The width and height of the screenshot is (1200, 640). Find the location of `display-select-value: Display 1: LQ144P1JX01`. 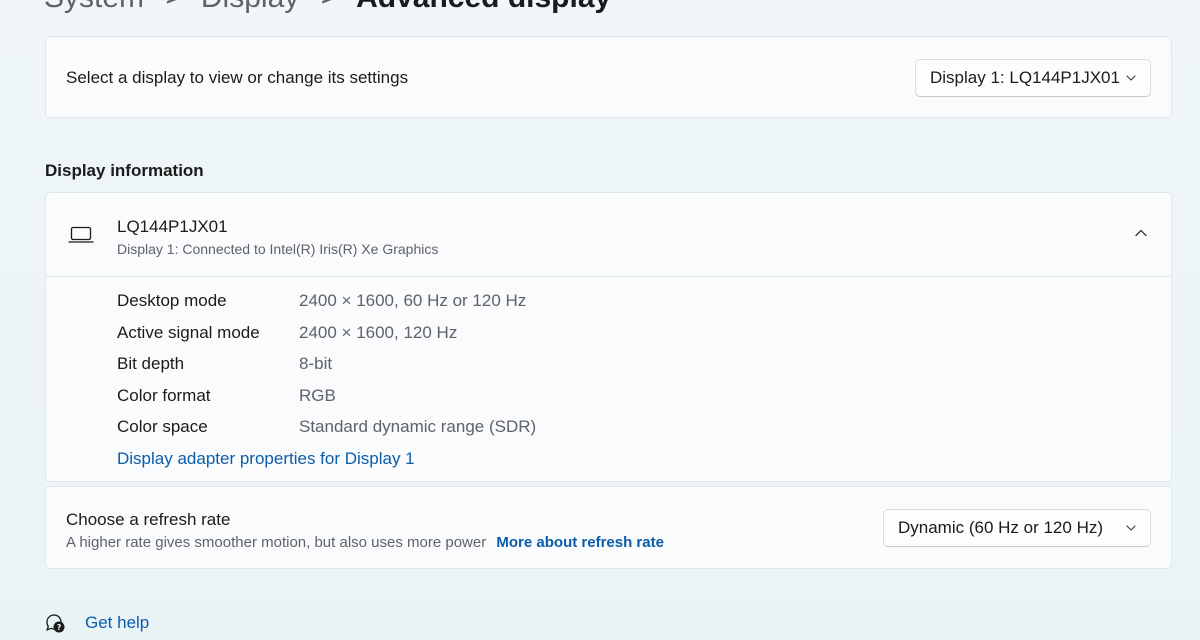

display-select-value: Display 1: LQ144P1JX01 is located at coordinates (1025, 77).